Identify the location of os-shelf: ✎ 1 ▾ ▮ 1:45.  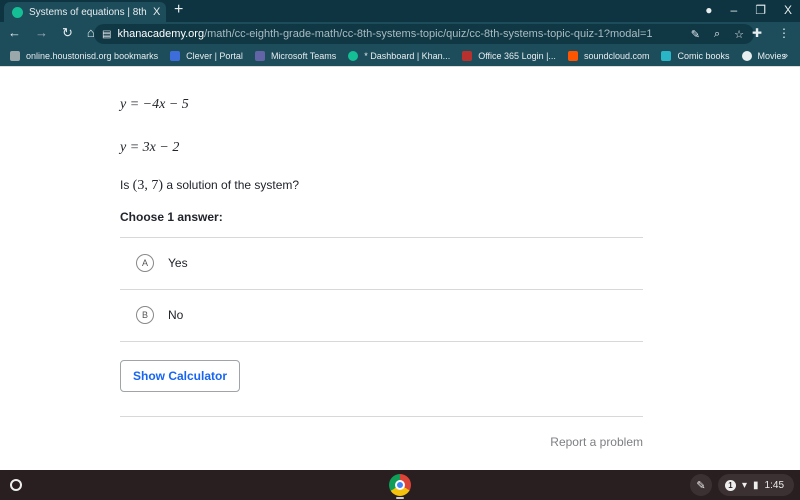
(400, 485).